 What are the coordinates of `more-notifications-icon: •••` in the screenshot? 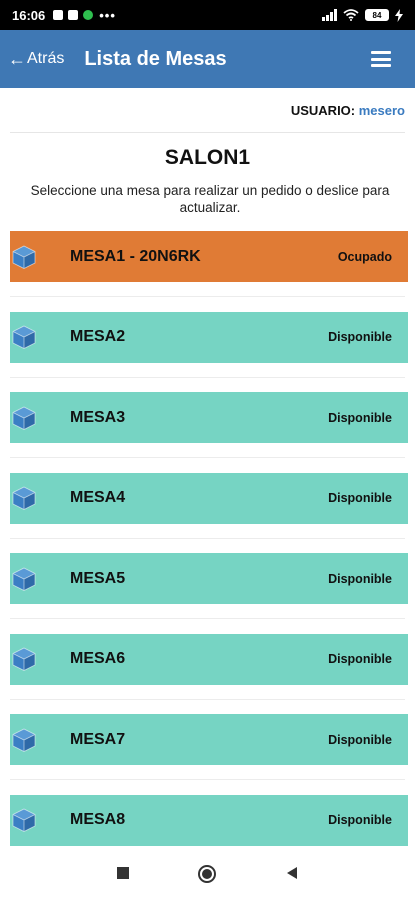 It's located at (107, 15).